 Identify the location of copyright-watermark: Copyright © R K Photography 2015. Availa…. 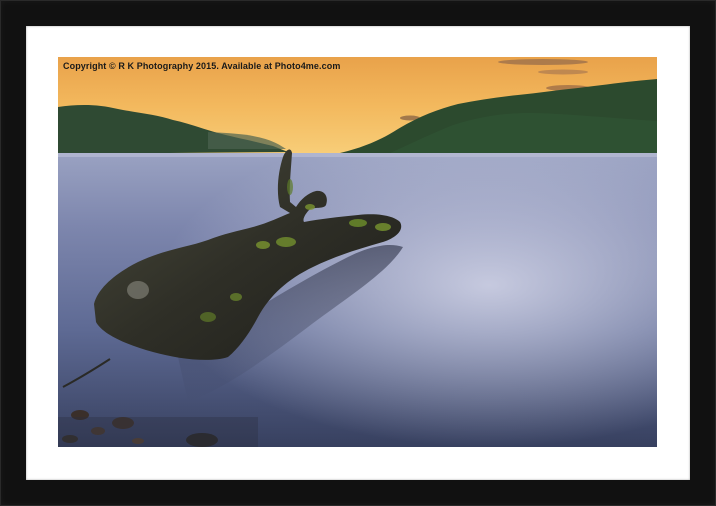
(202, 66).